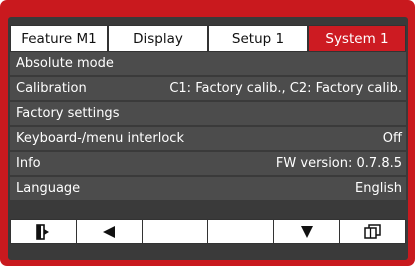 The height and width of the screenshot is (266, 415). What do you see at coordinates (28, 163) in the screenshot?
I see `menu-item-label: Info` at bounding box center [28, 163].